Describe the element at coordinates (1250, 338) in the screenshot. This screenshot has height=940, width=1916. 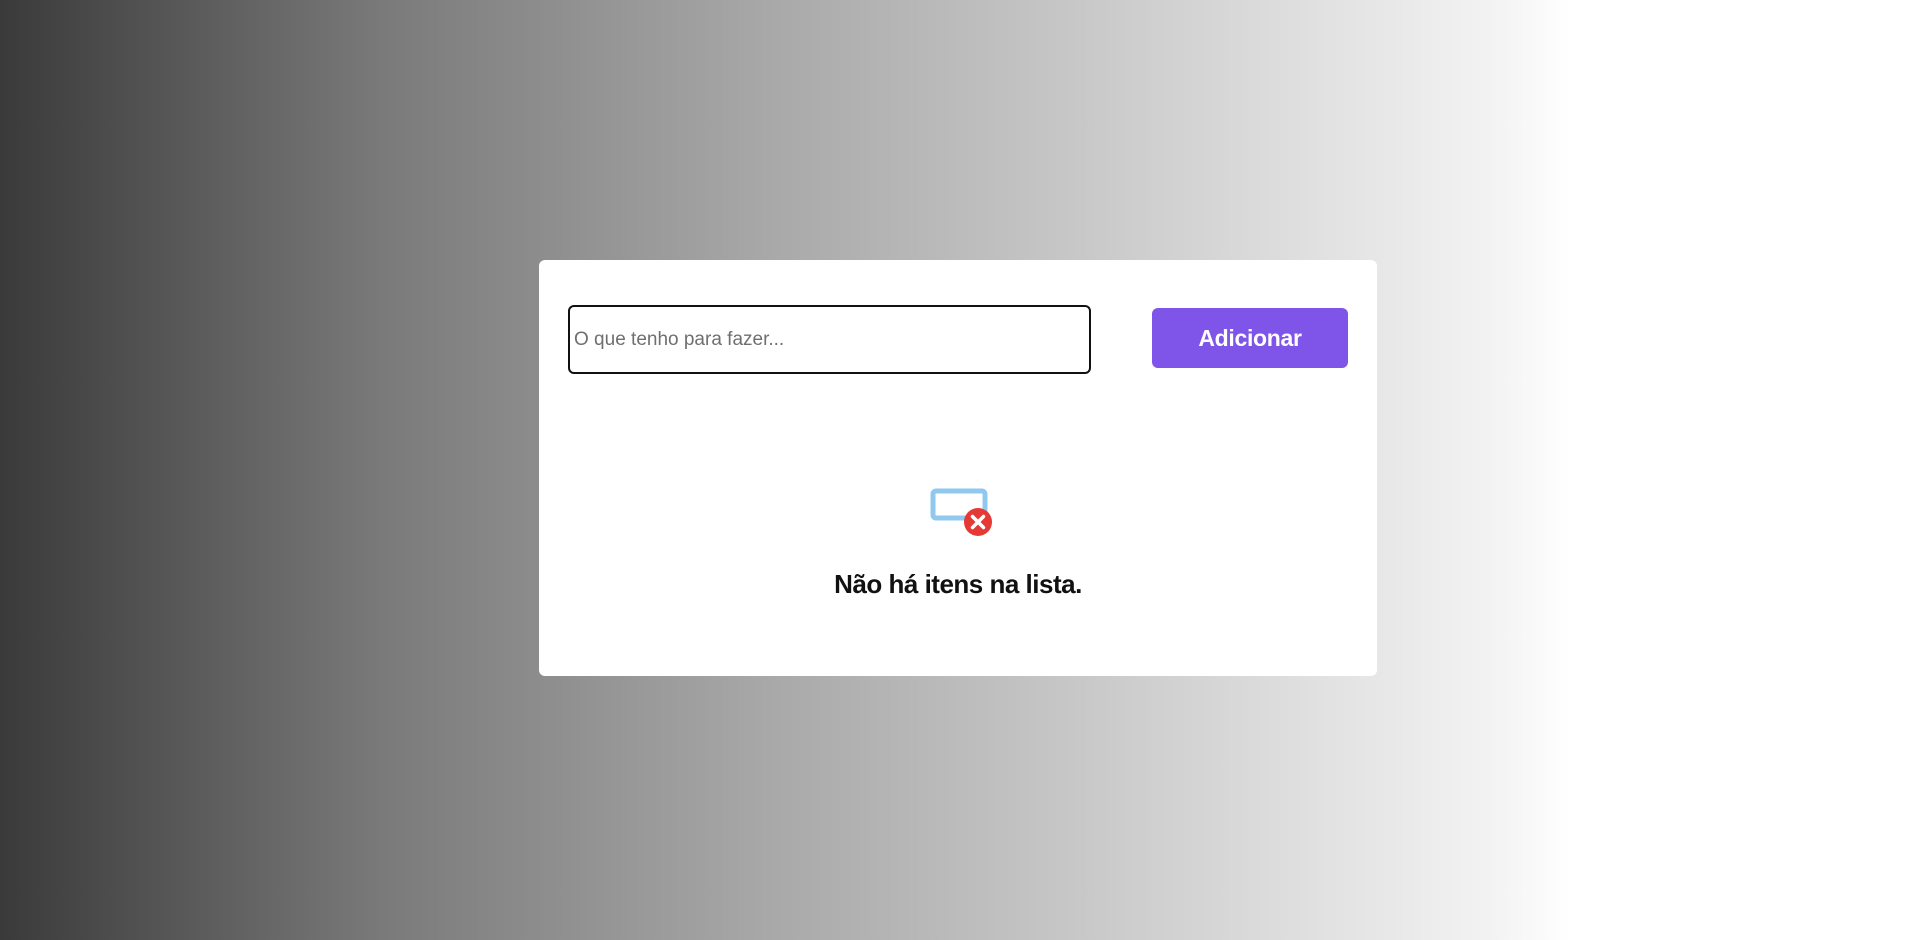
I see `add-button: Adicionar` at that location.